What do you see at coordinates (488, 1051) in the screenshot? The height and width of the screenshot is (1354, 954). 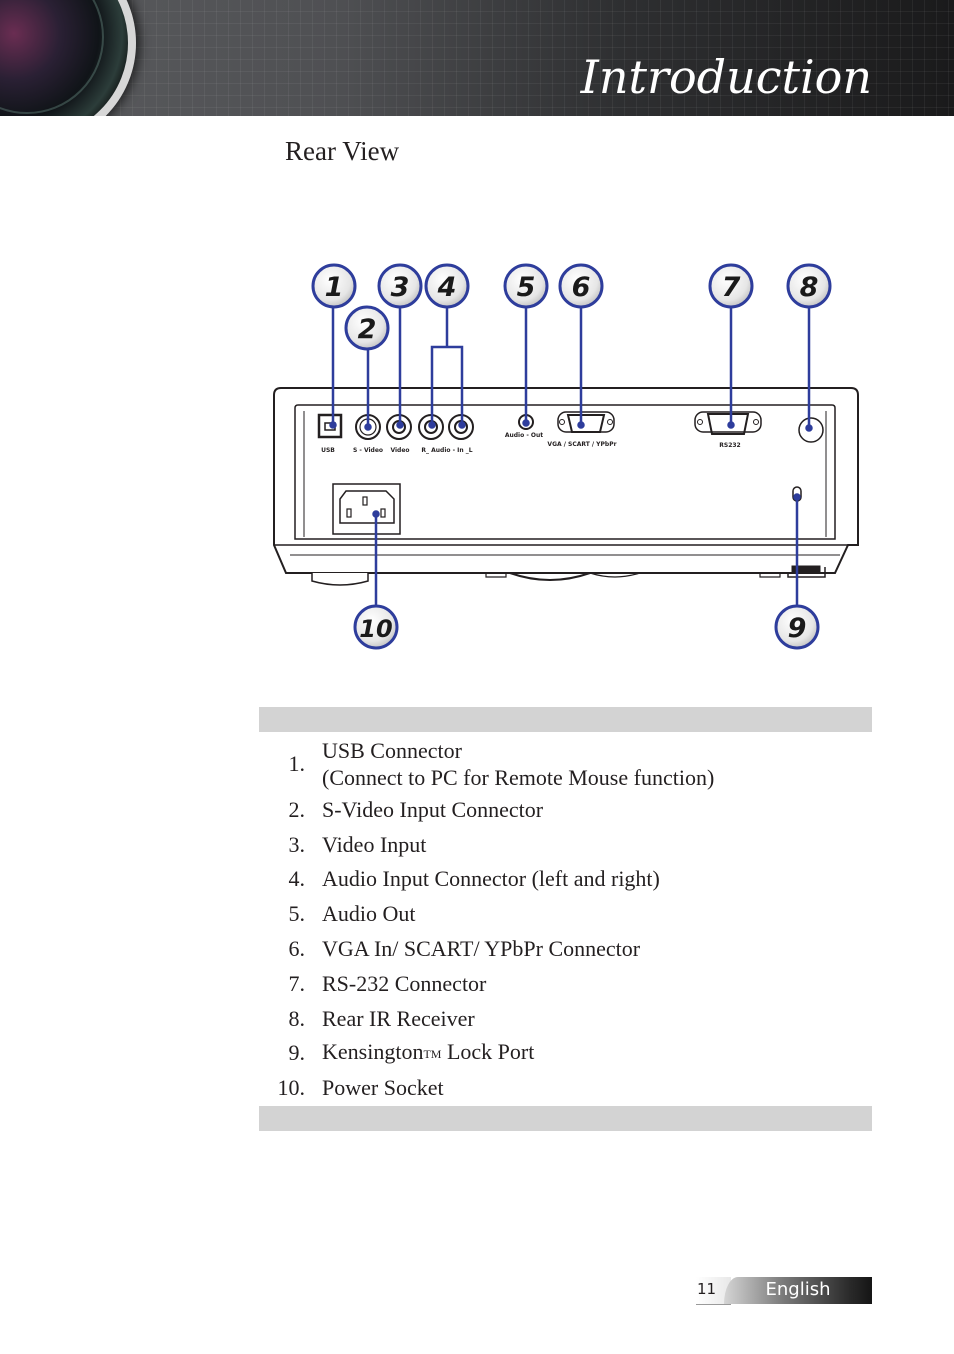 I see `item-text-after: Lock Port` at bounding box center [488, 1051].